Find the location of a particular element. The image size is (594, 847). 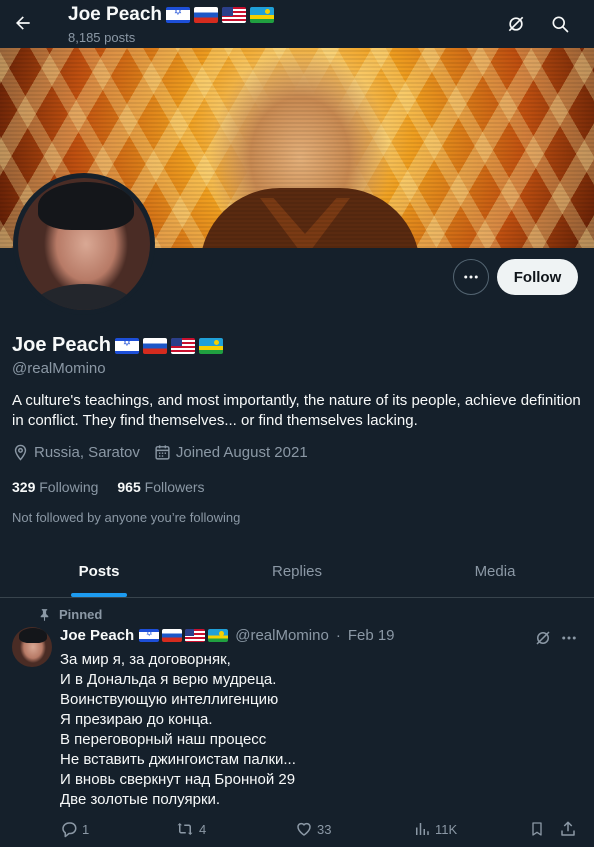

joined-item: Joined August 2021 is located at coordinates (231, 452).